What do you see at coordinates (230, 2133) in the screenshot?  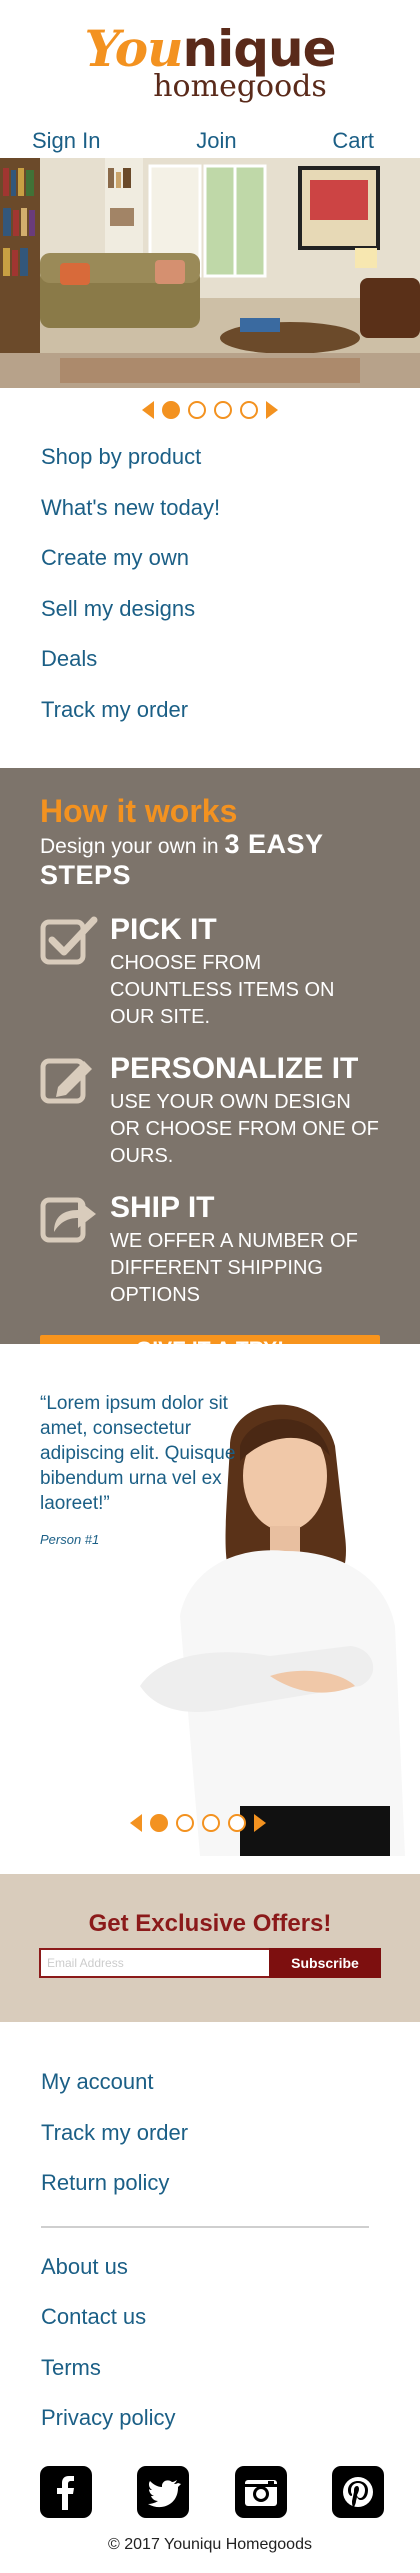 I see `footer-link-track-my-order: Track my order` at bounding box center [230, 2133].